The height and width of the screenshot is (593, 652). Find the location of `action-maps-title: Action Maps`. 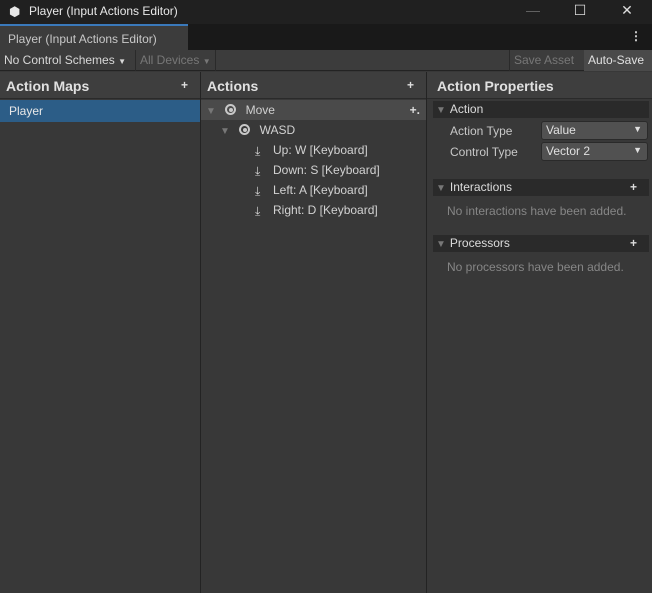

action-maps-title: Action Maps is located at coordinates (48, 86).